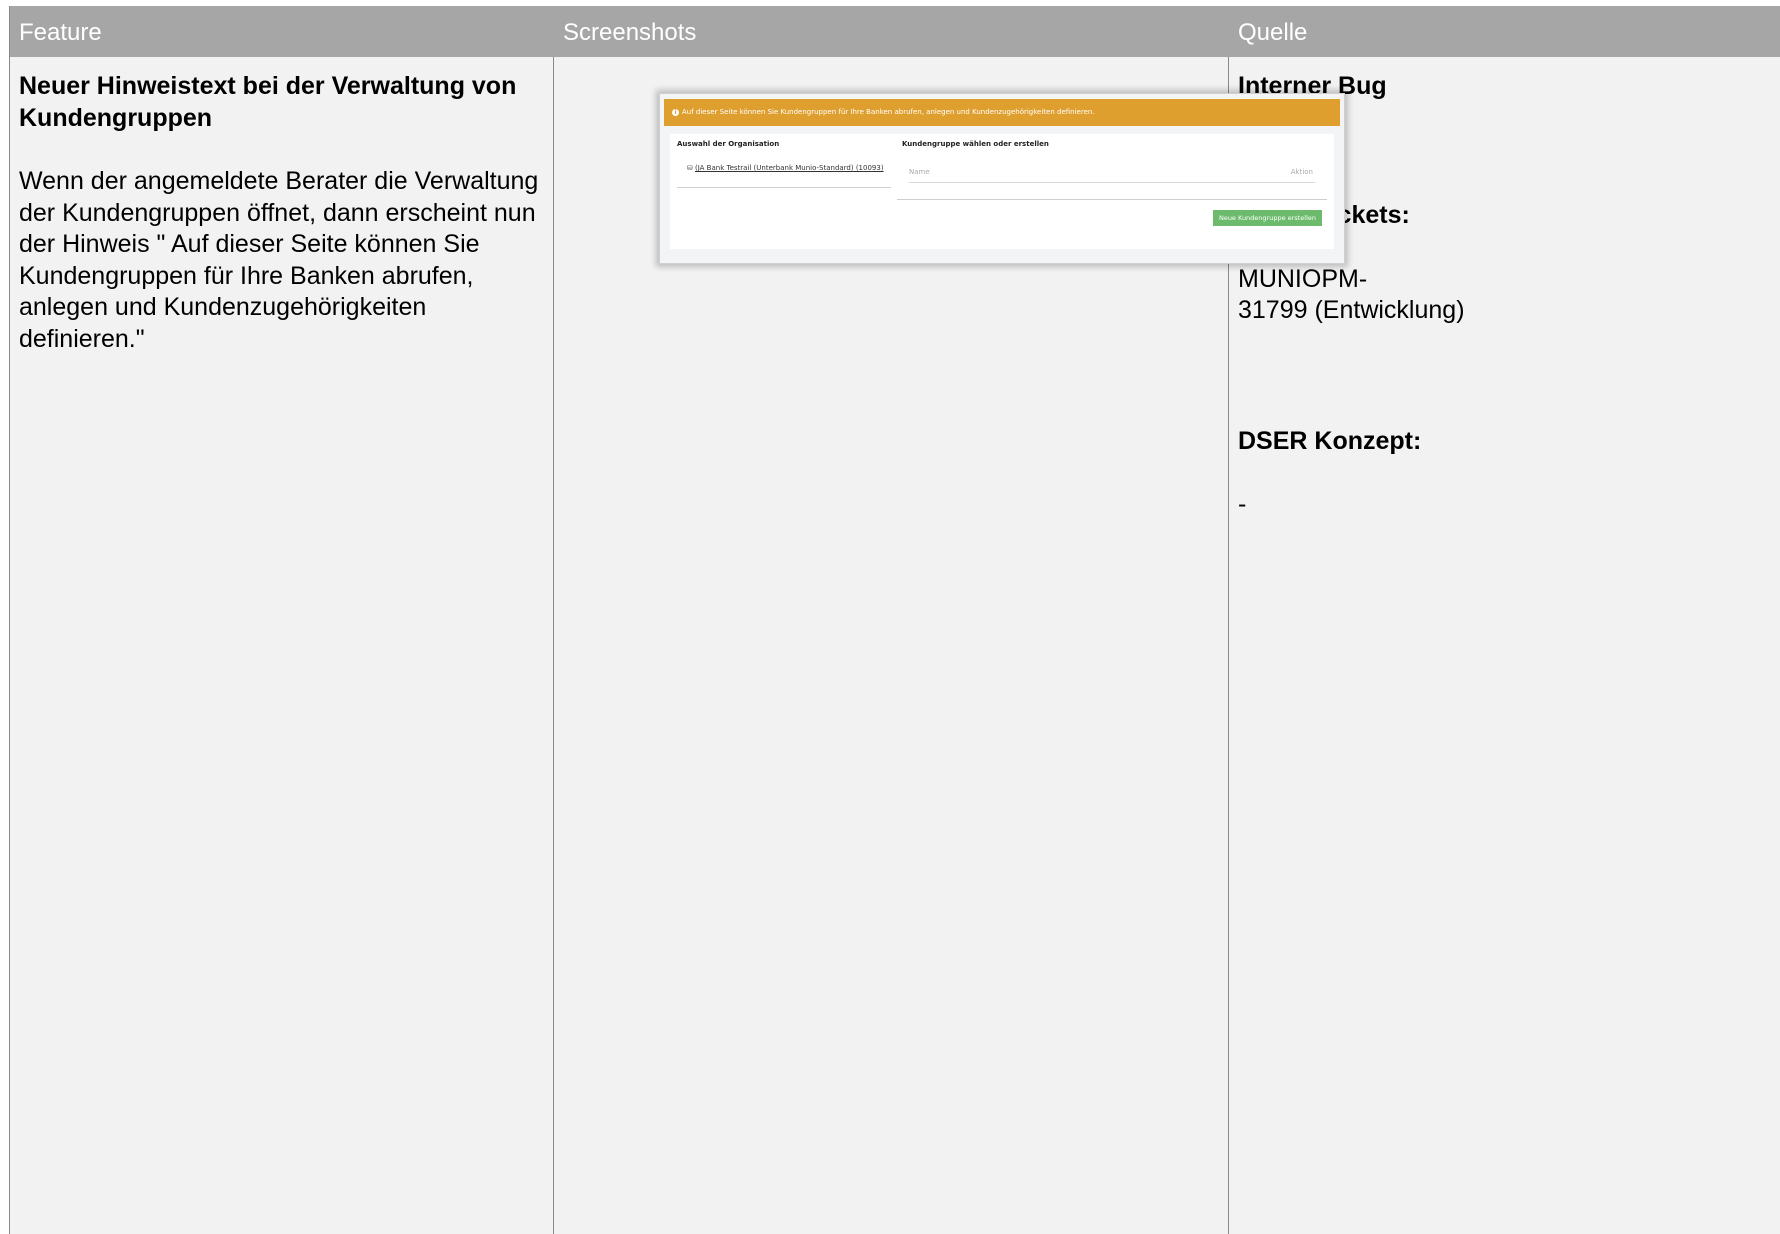 The height and width of the screenshot is (1234, 1780). Describe the element at coordinates (1242, 504) in the screenshot. I see `concept-value: -` at that location.